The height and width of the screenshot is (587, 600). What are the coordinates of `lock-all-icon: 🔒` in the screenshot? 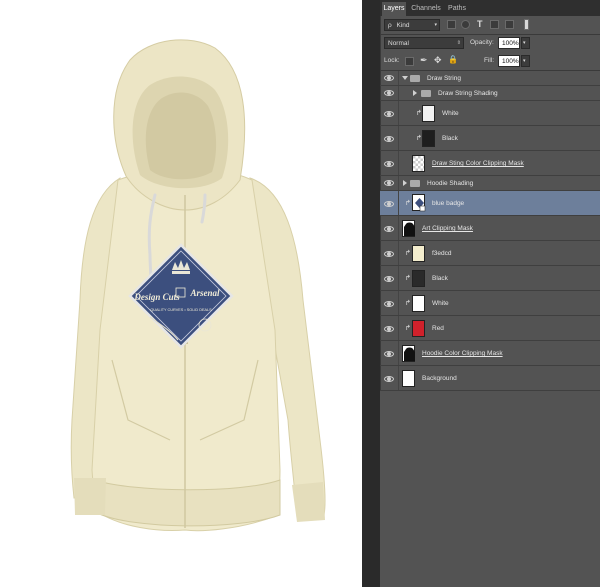 It's located at (453, 59).